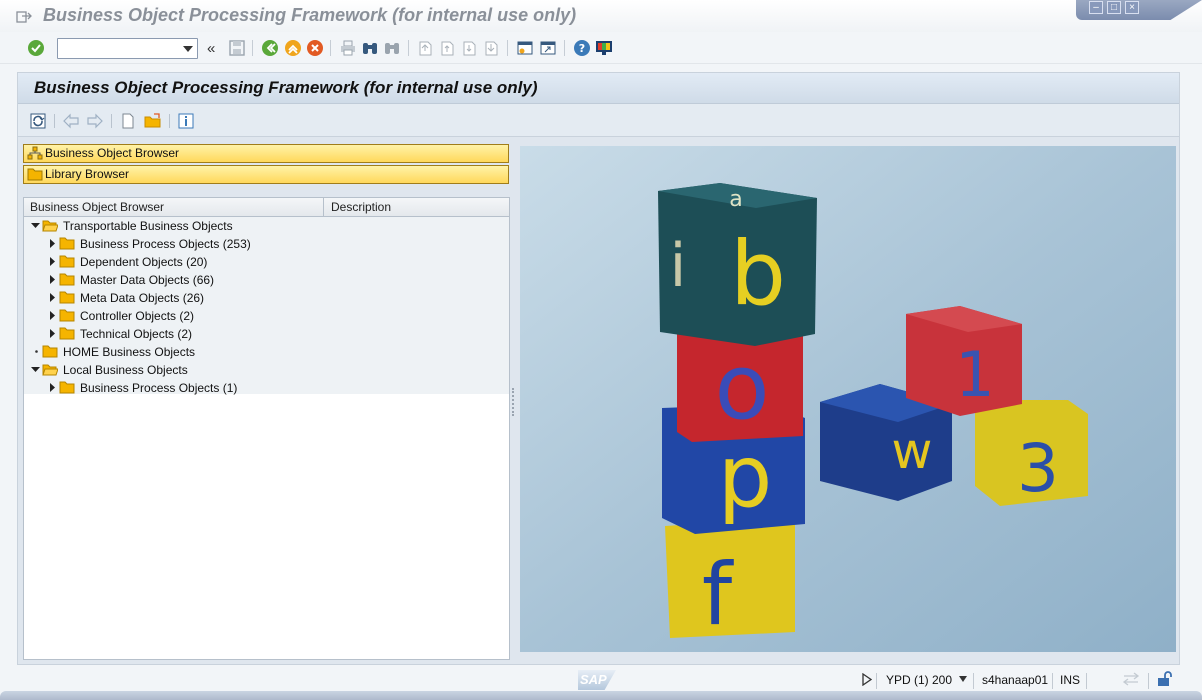  I want to click on save-icon, so click(237, 48).